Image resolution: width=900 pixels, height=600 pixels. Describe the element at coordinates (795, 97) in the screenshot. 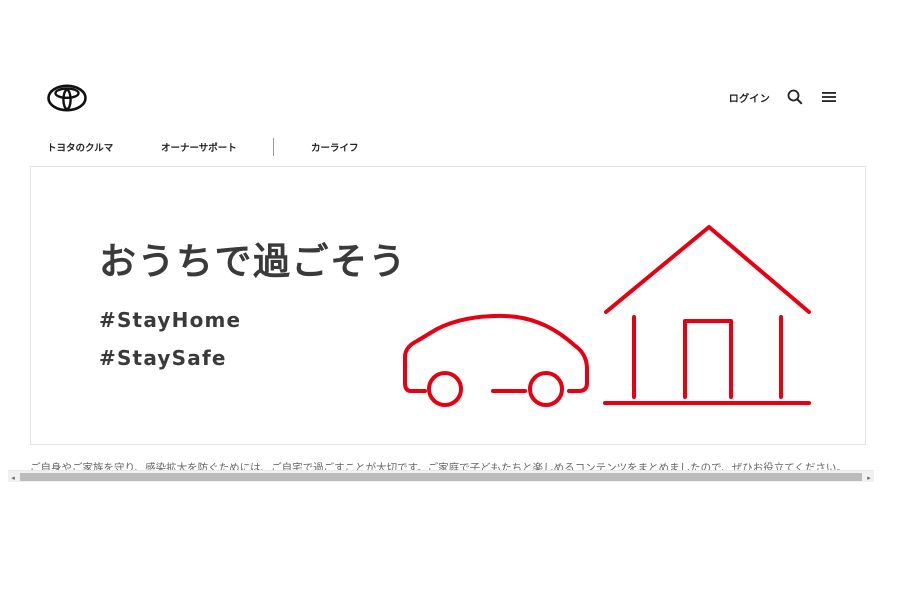

I see `search-icon` at that location.